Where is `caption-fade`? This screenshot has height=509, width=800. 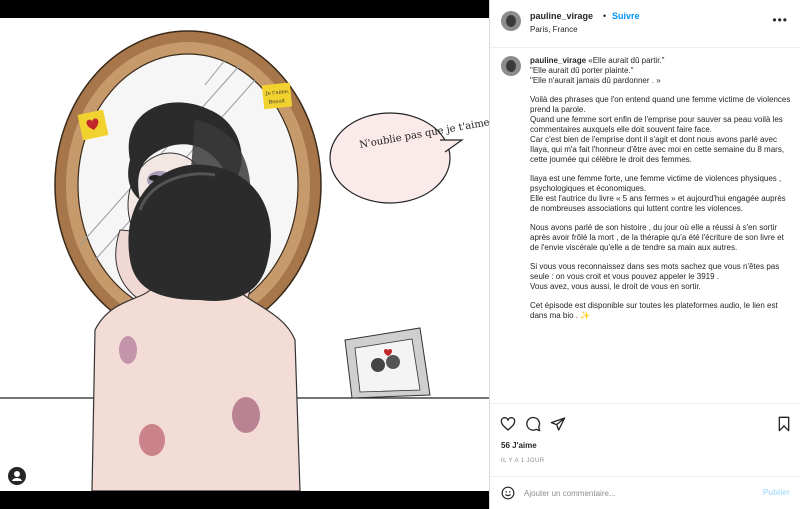
caption-fade is located at coordinates (645, 393).